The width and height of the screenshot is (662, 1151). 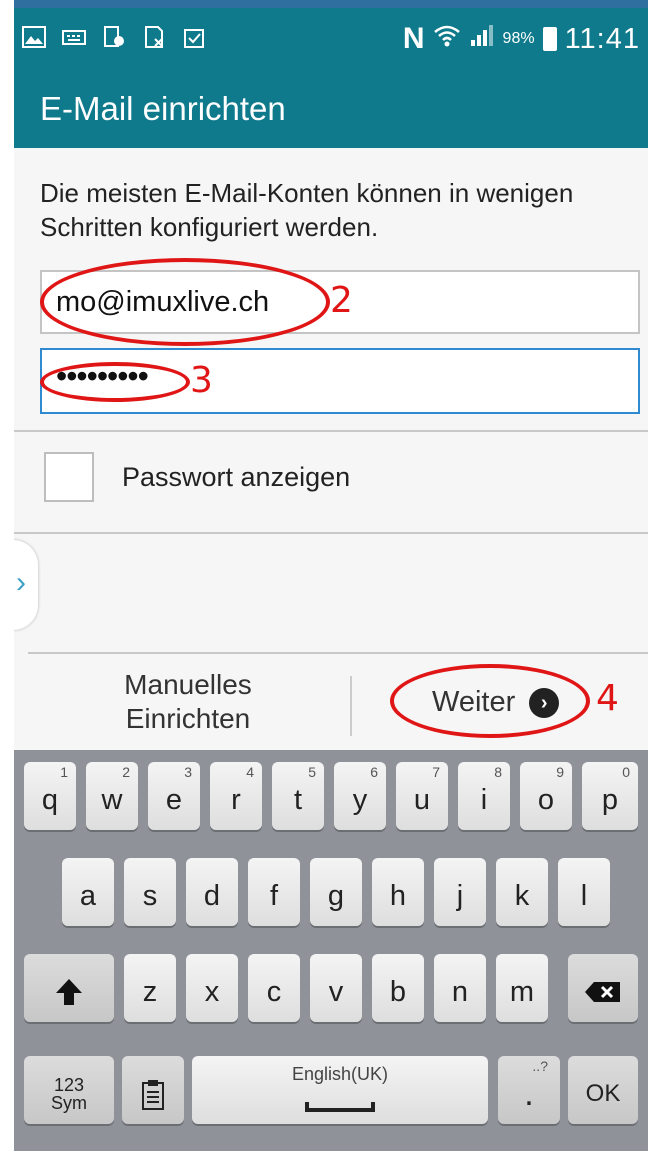 What do you see at coordinates (153, 1095) in the screenshot?
I see `clipboard-icon` at bounding box center [153, 1095].